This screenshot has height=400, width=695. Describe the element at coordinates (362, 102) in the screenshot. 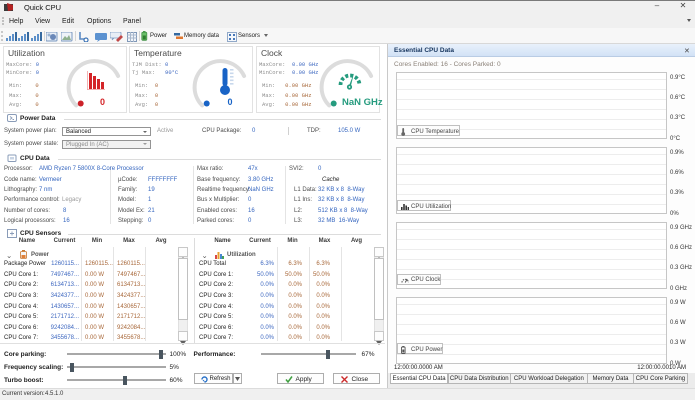

I see `svg-text: NaN GHz` at that location.